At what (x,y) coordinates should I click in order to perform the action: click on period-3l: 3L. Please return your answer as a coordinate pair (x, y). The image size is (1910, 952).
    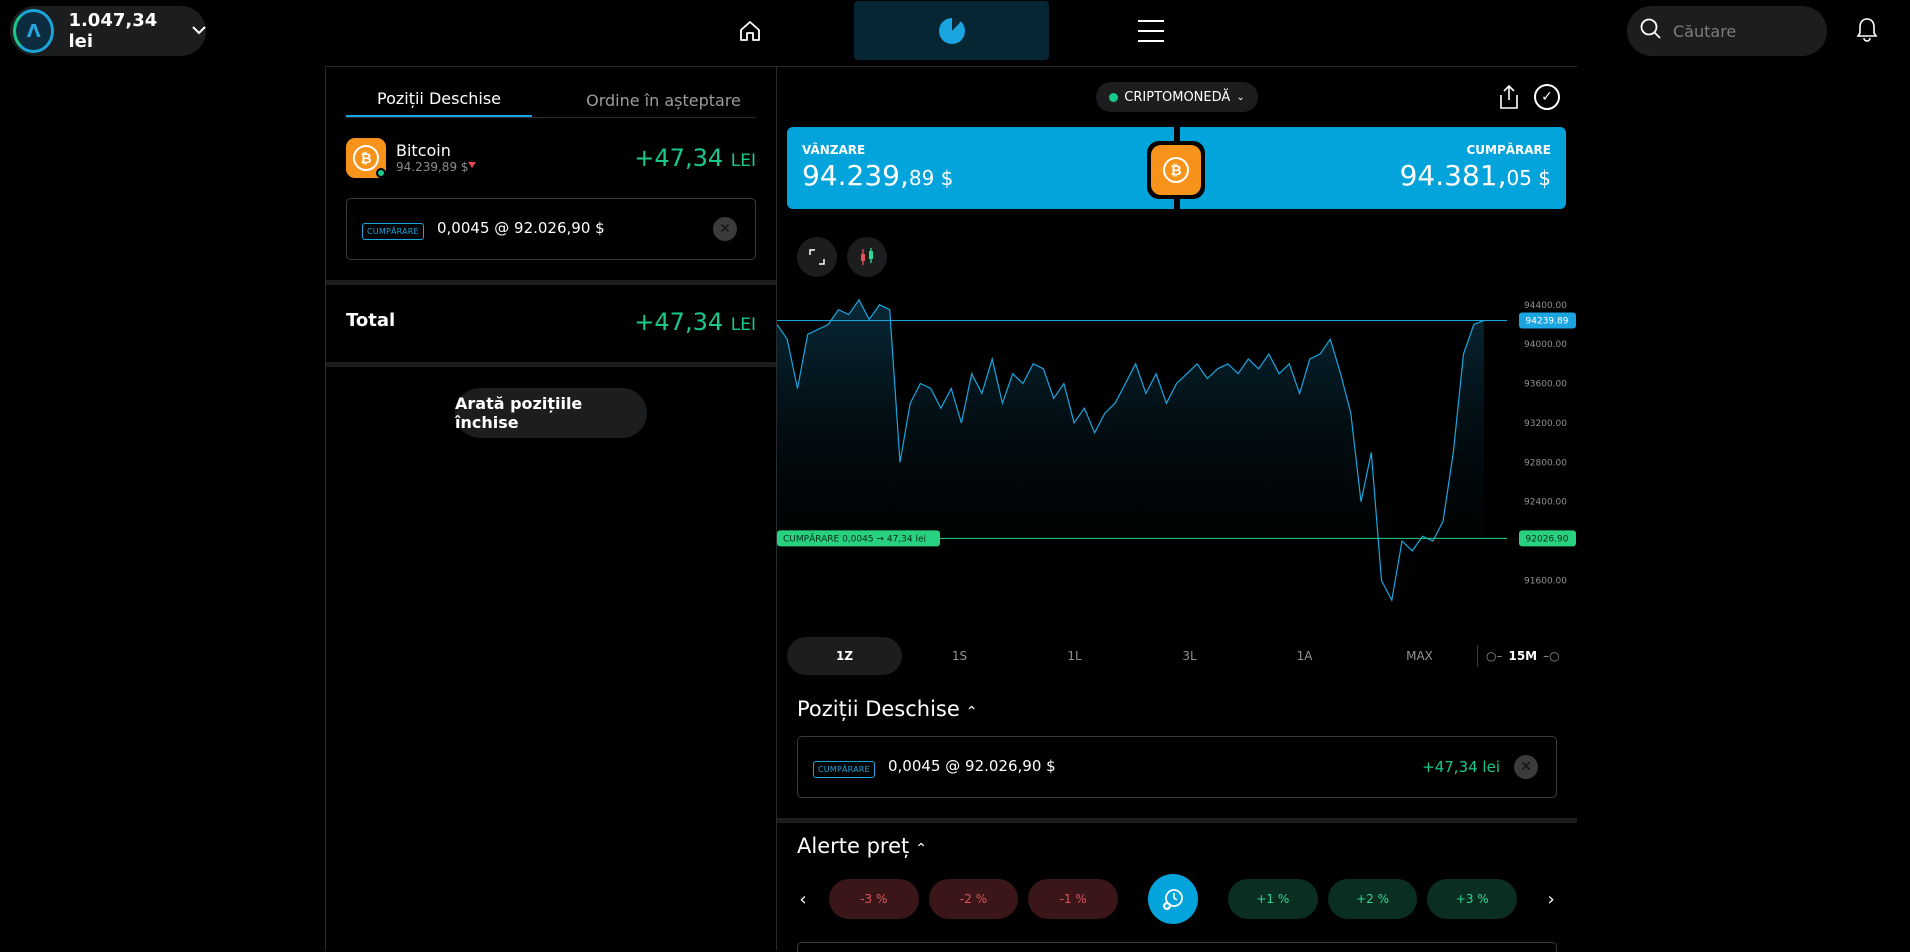
    Looking at the image, I should click on (1189, 656).